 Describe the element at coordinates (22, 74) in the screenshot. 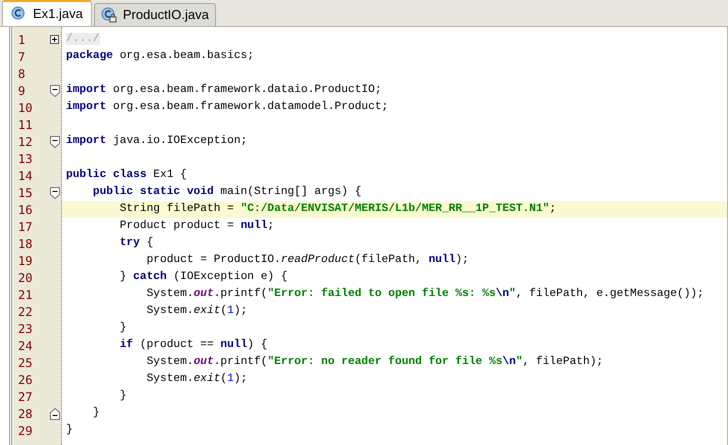

I see `line-number: 8` at that location.